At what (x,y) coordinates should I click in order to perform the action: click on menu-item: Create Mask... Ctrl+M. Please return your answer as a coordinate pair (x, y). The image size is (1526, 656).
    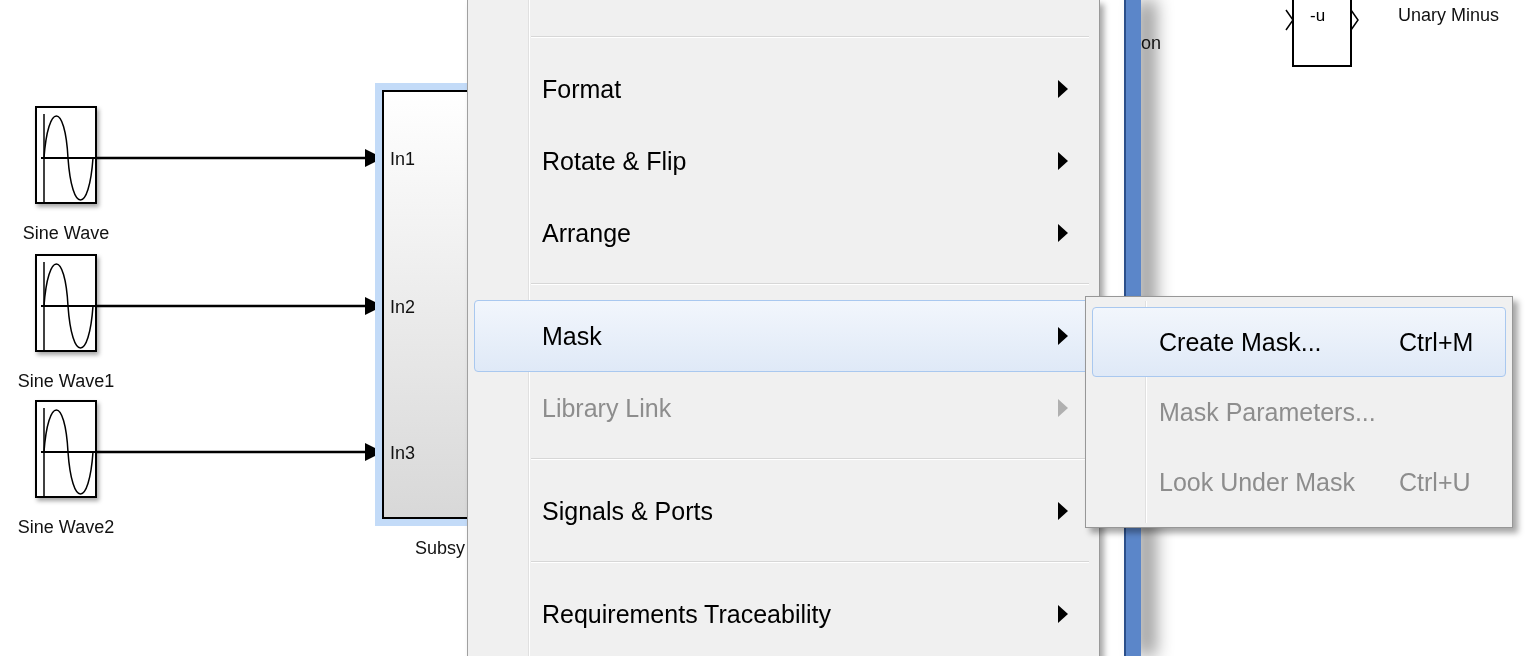
    Looking at the image, I should click on (1299, 342).